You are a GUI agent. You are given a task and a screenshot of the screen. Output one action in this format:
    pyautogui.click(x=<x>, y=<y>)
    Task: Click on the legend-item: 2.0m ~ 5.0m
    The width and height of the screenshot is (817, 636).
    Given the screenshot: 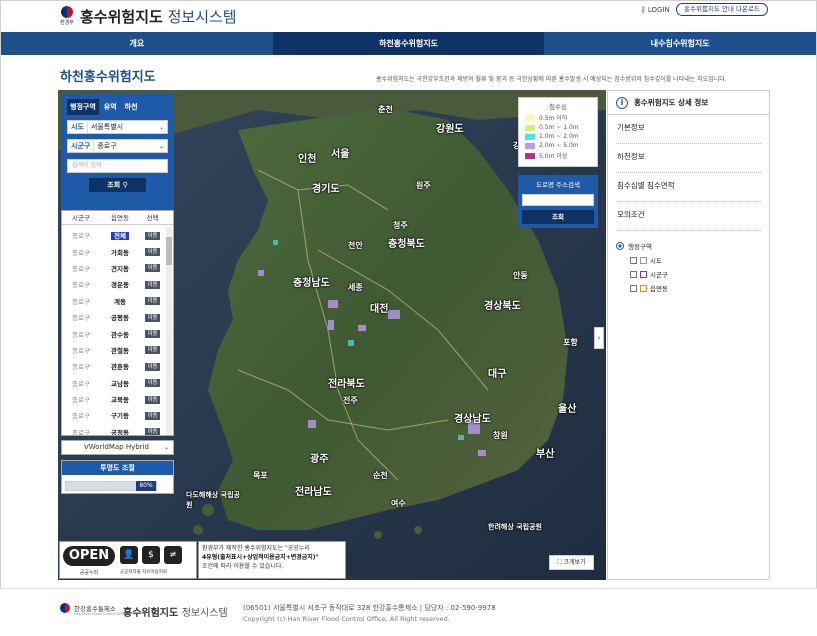 What is the action you would take?
    pyautogui.click(x=558, y=145)
    